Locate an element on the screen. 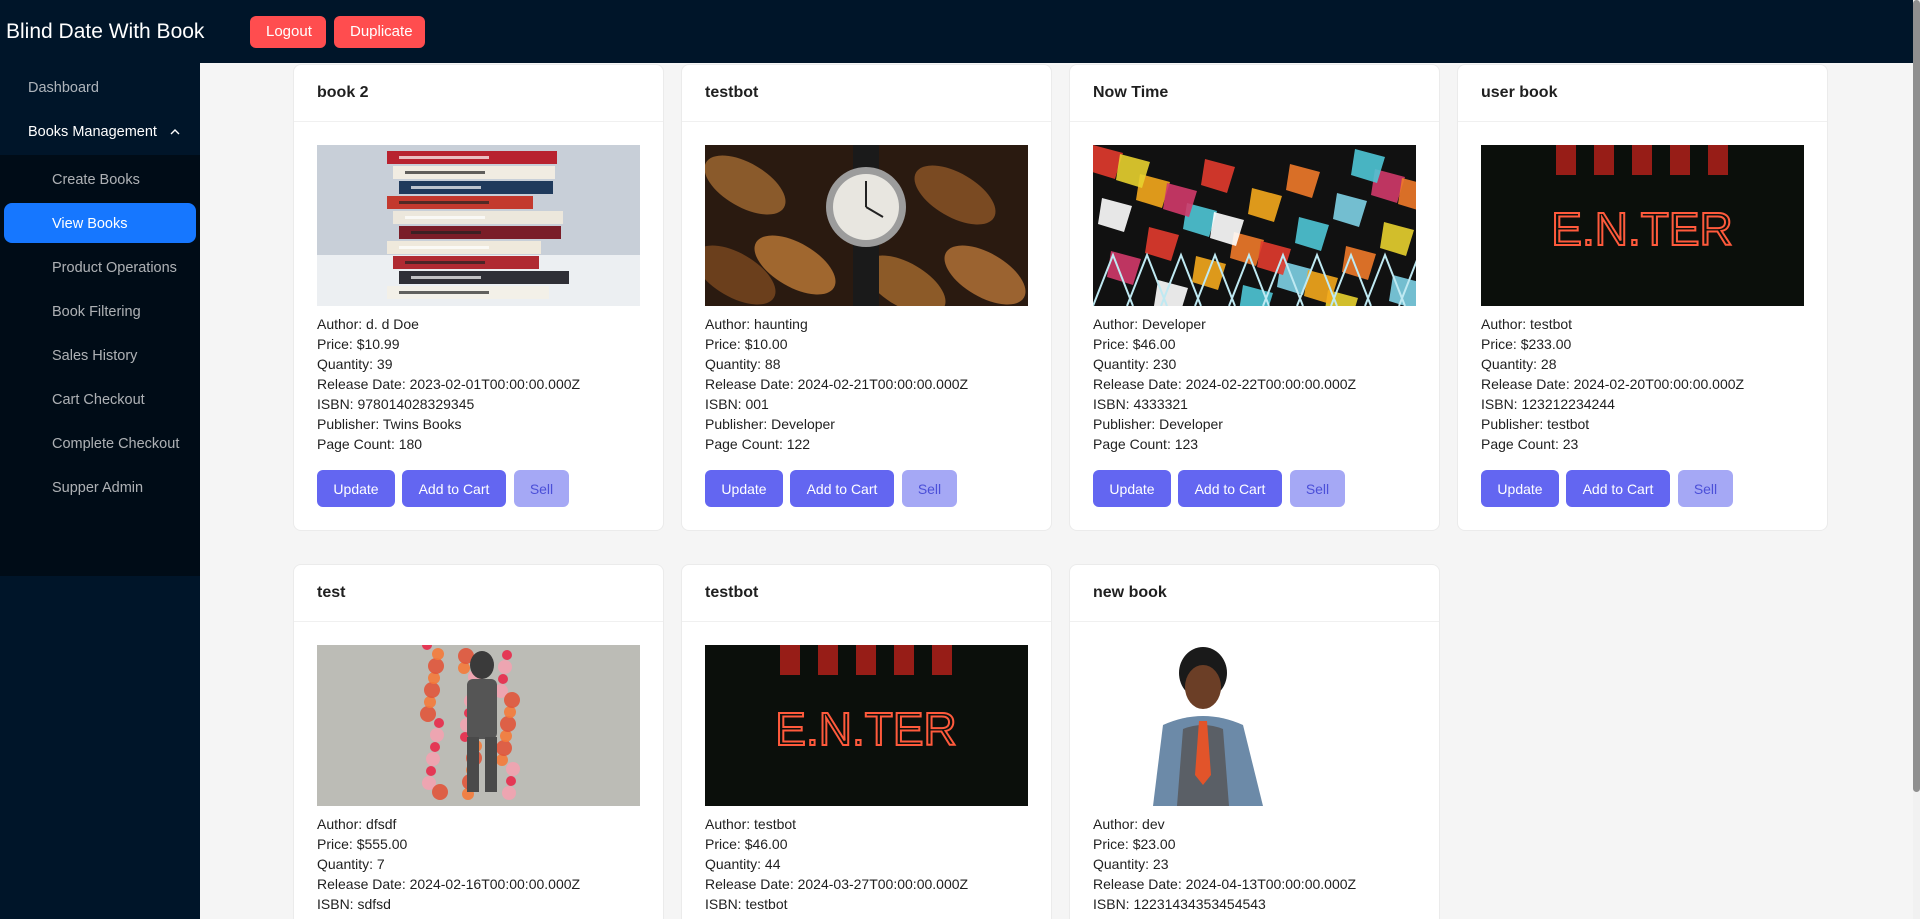 The width and height of the screenshot is (1920, 919). author-line: Author: Developer is located at coordinates (1224, 324).